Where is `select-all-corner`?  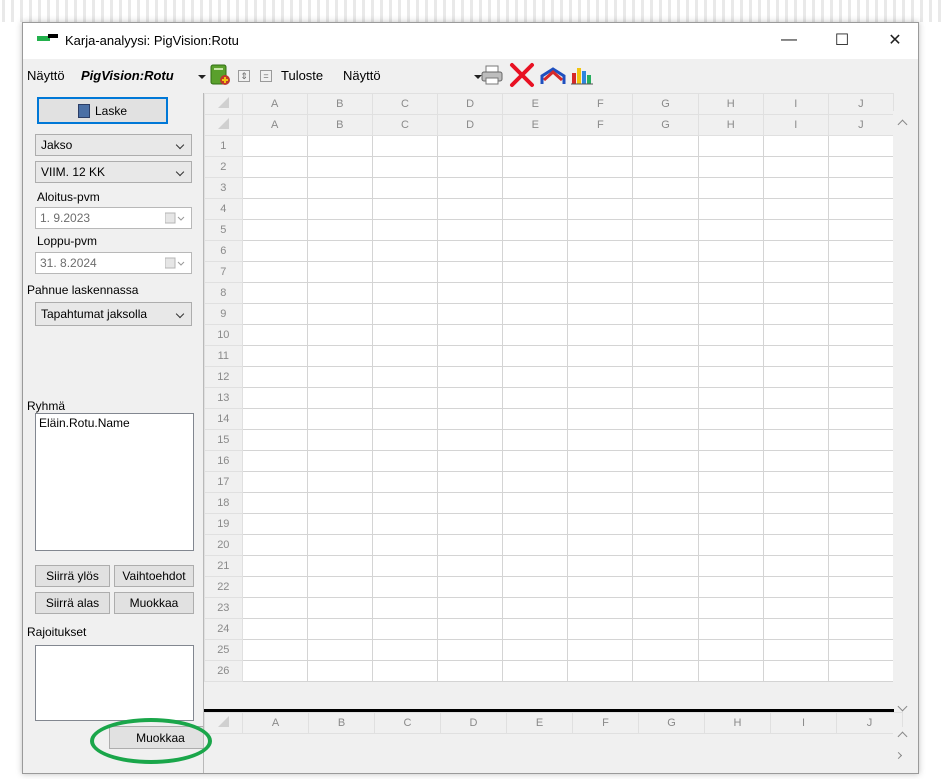 select-all-corner is located at coordinates (223, 125).